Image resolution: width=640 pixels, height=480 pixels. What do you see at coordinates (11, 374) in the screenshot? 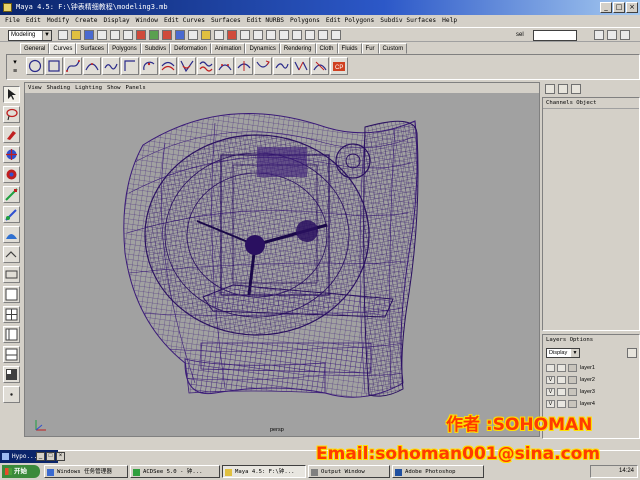
I see `layout-hypershade-icon` at bounding box center [11, 374].